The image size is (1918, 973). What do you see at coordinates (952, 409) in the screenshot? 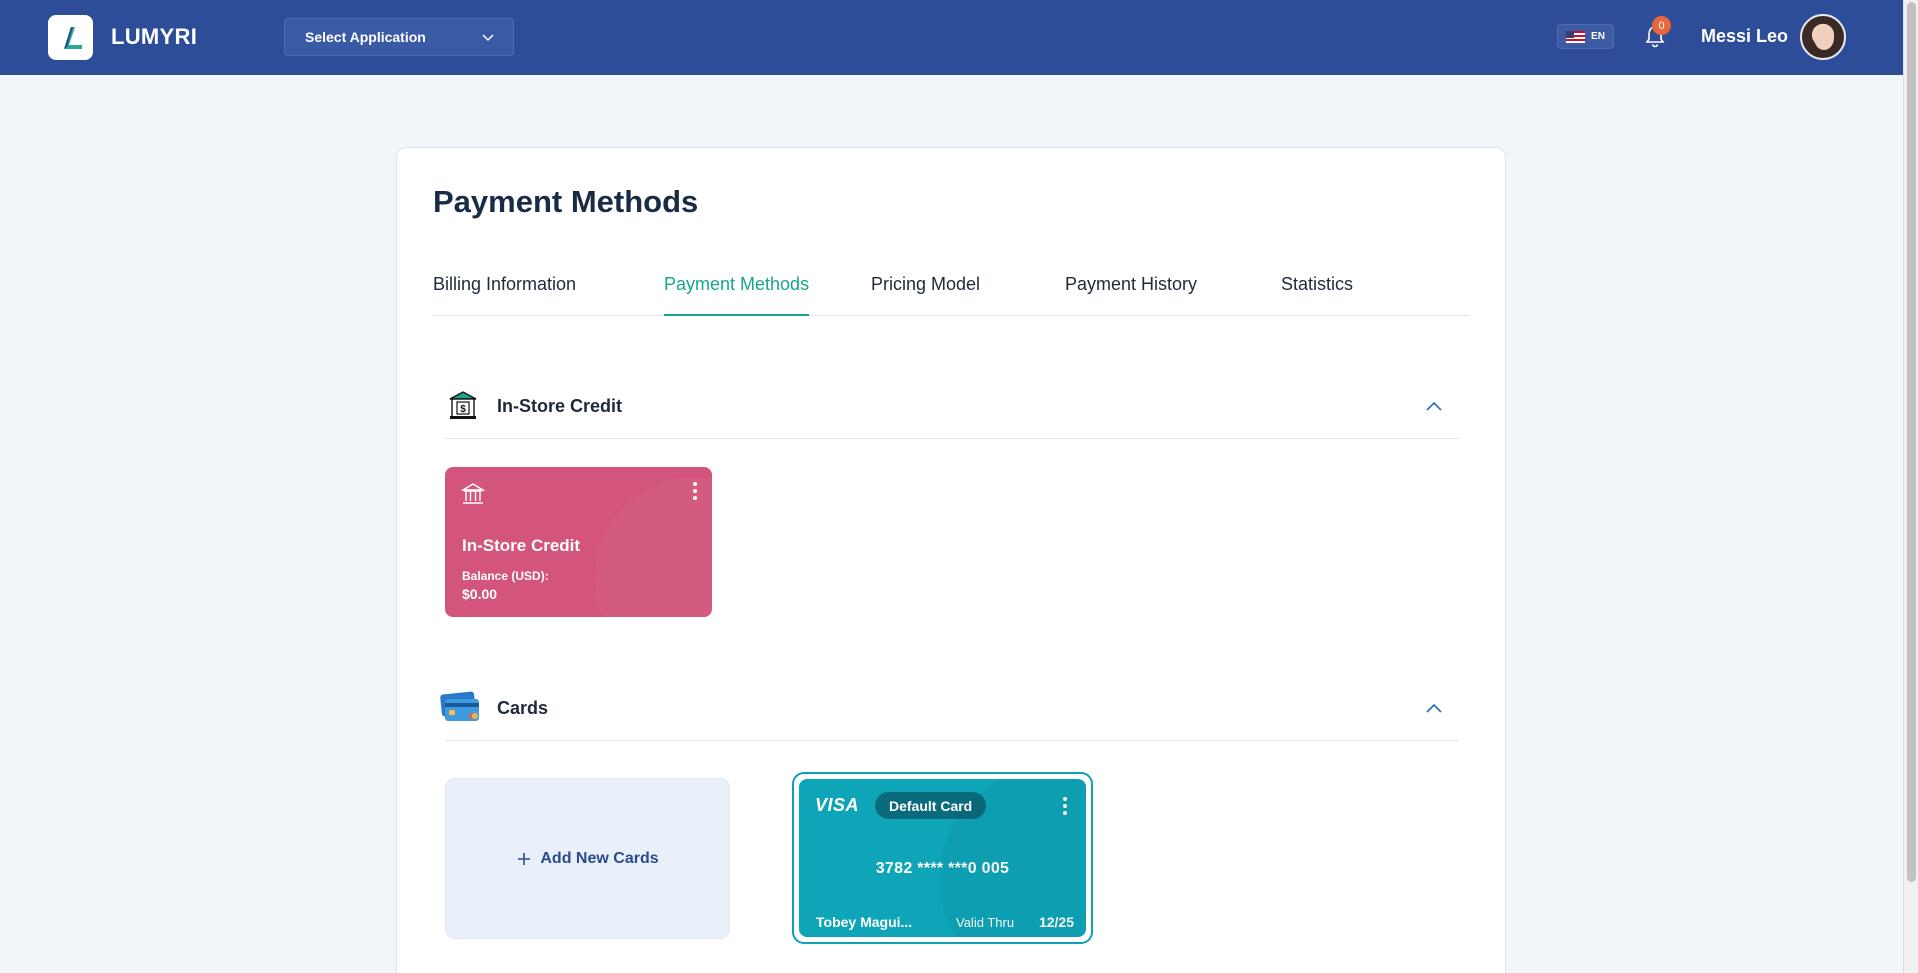
I see `in-store-credit-section-header: $ In-Store Credit` at bounding box center [952, 409].